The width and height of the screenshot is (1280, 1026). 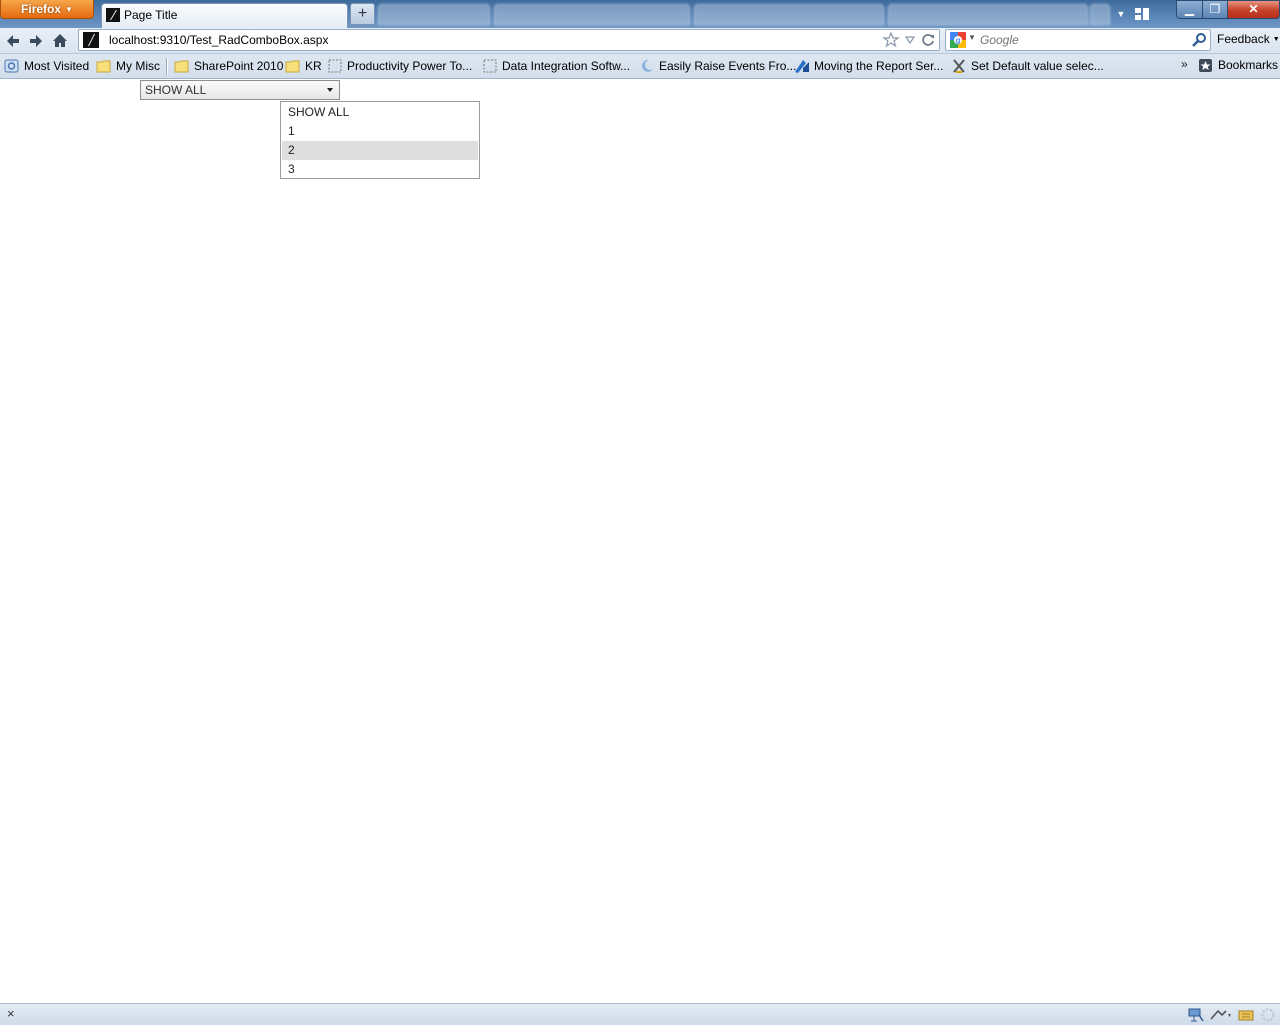 I want to click on tab-page-title: Page Title, so click(x=224, y=15).